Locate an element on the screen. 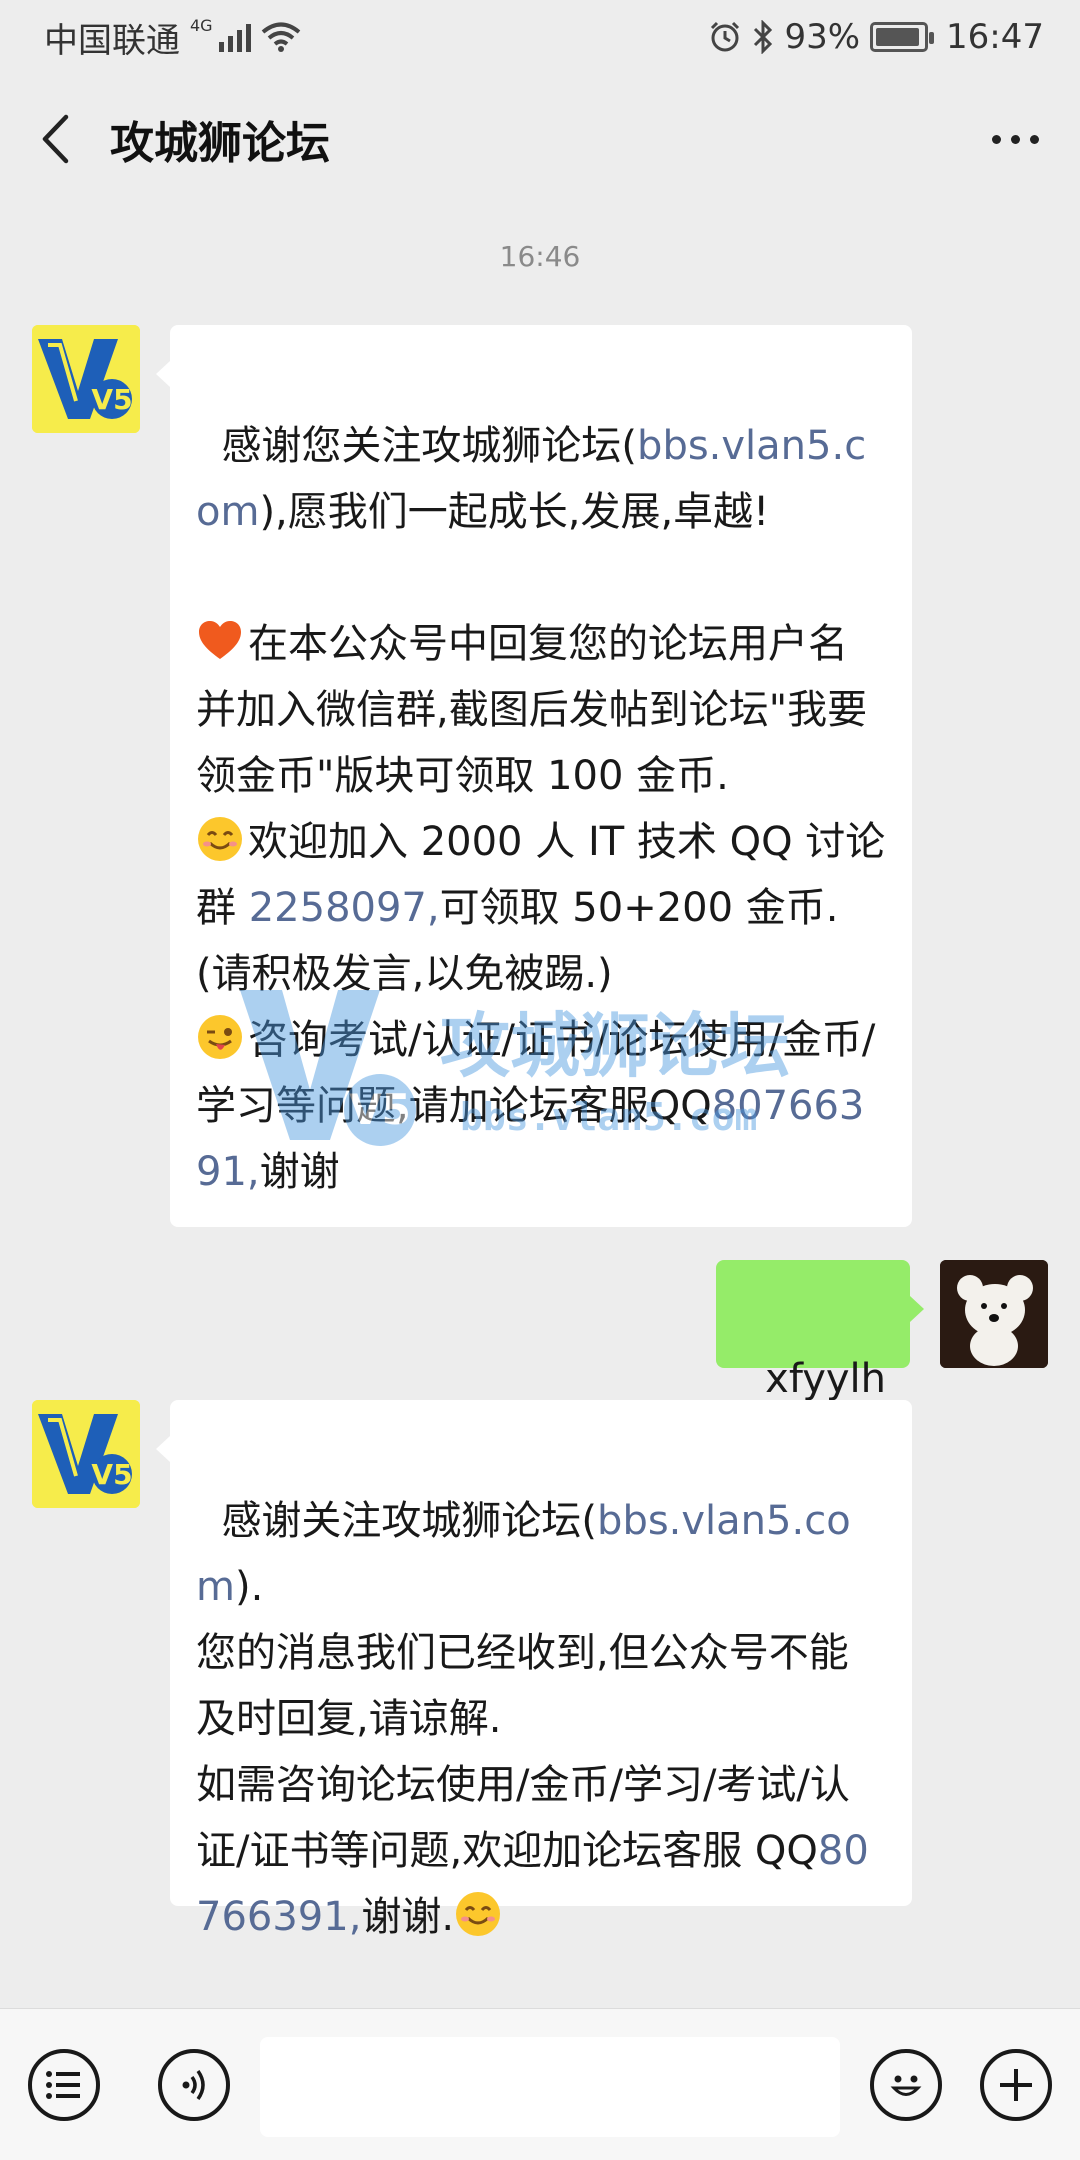 The width and height of the screenshot is (1080, 2160). voice-icon is located at coordinates (193, 2085).